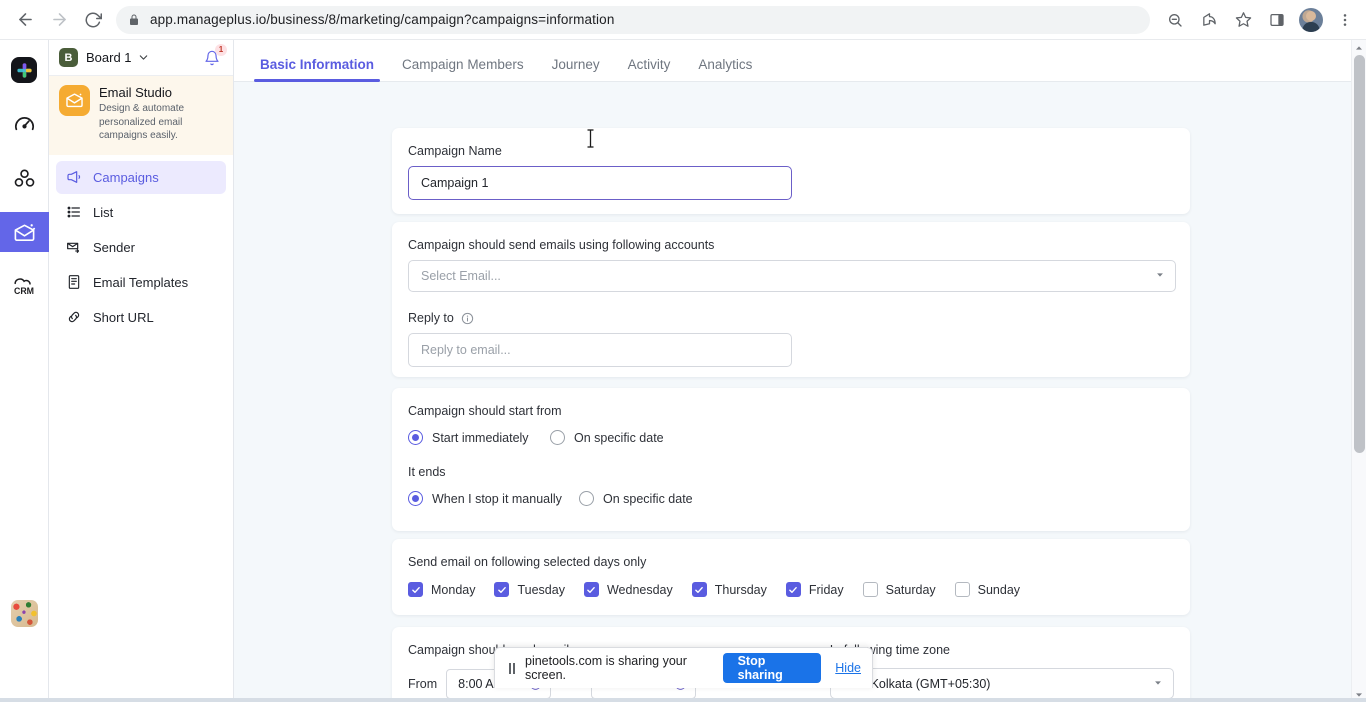 Image resolution: width=1366 pixels, height=702 pixels. What do you see at coordinates (485, 411) in the screenshot?
I see `start-from-label: Campaign should start from` at bounding box center [485, 411].